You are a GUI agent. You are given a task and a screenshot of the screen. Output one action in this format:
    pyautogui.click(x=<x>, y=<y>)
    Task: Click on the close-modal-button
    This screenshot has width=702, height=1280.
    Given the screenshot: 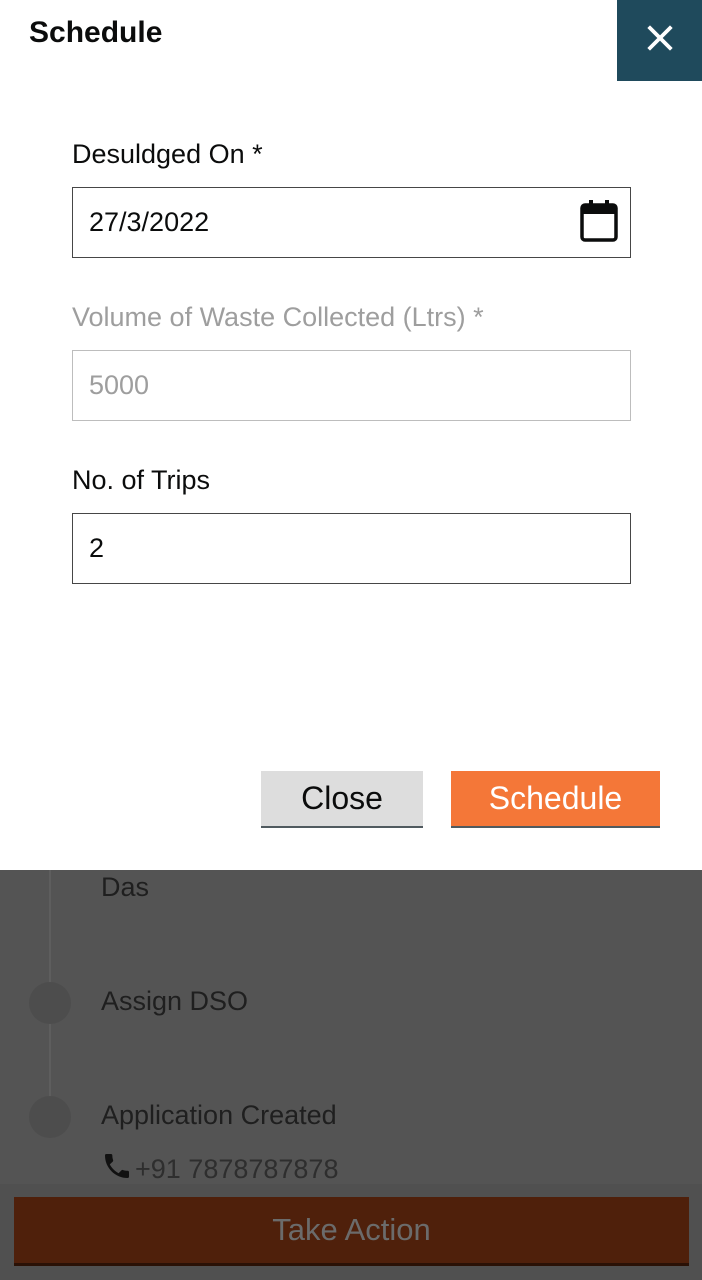 What is the action you would take?
    pyautogui.click(x=659, y=40)
    